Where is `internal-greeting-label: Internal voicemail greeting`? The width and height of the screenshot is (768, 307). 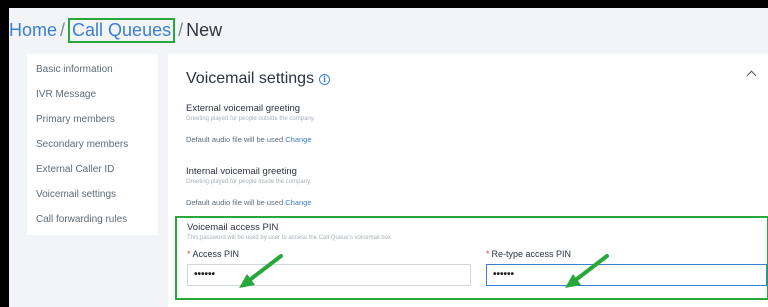
internal-greeting-label: Internal voicemail greeting is located at coordinates (241, 171).